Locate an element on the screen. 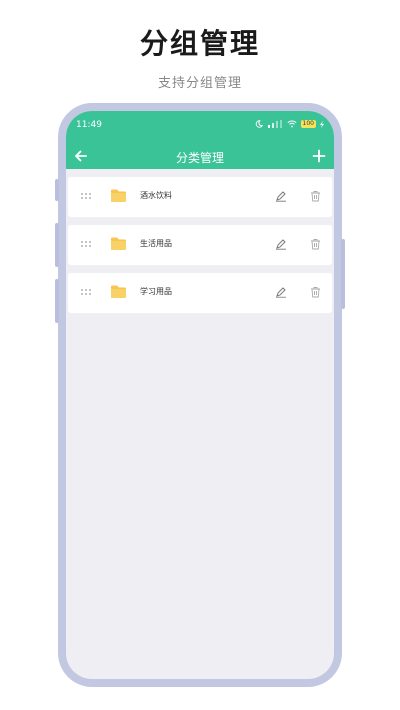  list-item: 学习用品 is located at coordinates (200, 293).